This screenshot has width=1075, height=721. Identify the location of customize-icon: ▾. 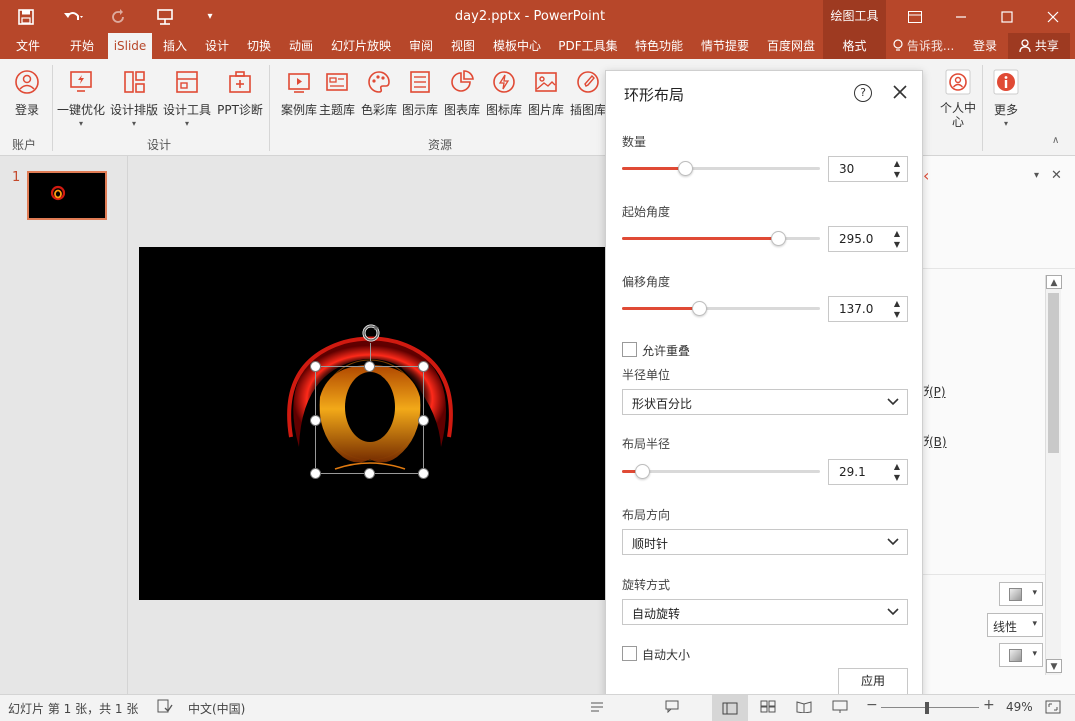
(210, 16).